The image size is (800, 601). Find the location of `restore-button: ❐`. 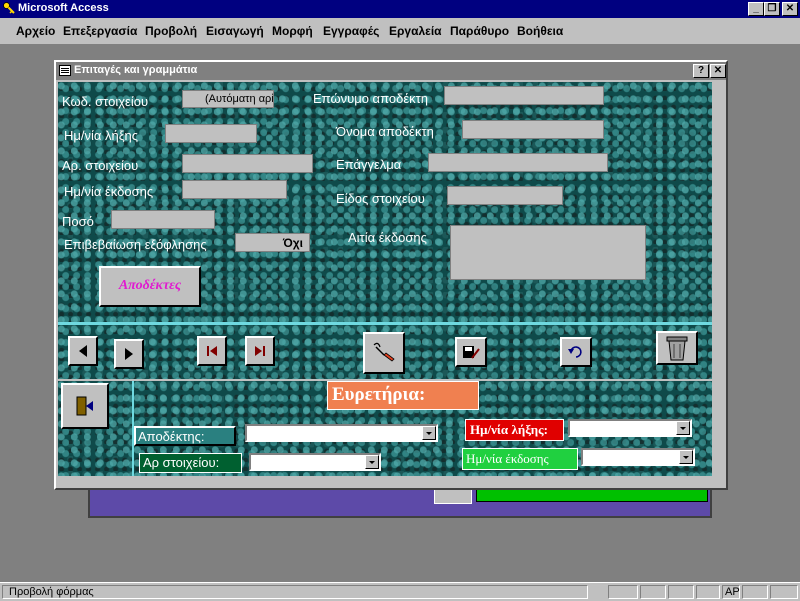

restore-button: ❐ is located at coordinates (772, 9).